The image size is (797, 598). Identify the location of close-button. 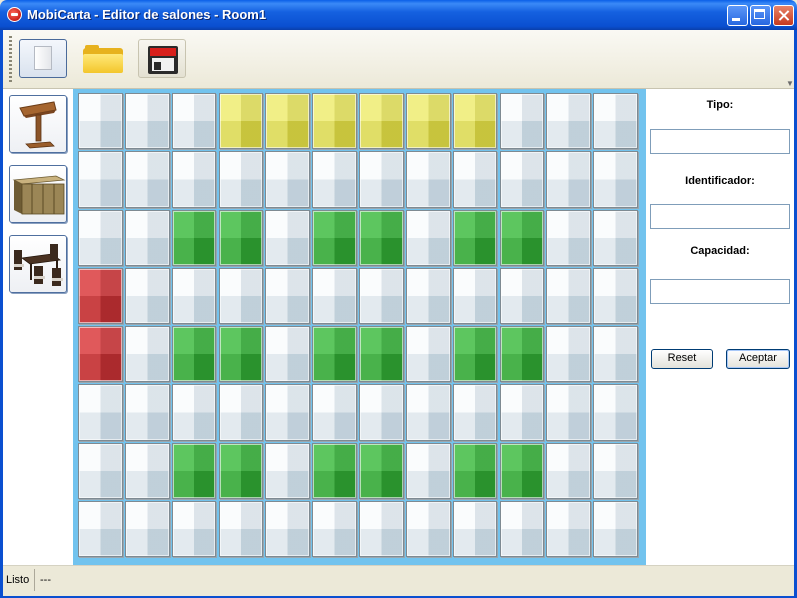
(783, 15).